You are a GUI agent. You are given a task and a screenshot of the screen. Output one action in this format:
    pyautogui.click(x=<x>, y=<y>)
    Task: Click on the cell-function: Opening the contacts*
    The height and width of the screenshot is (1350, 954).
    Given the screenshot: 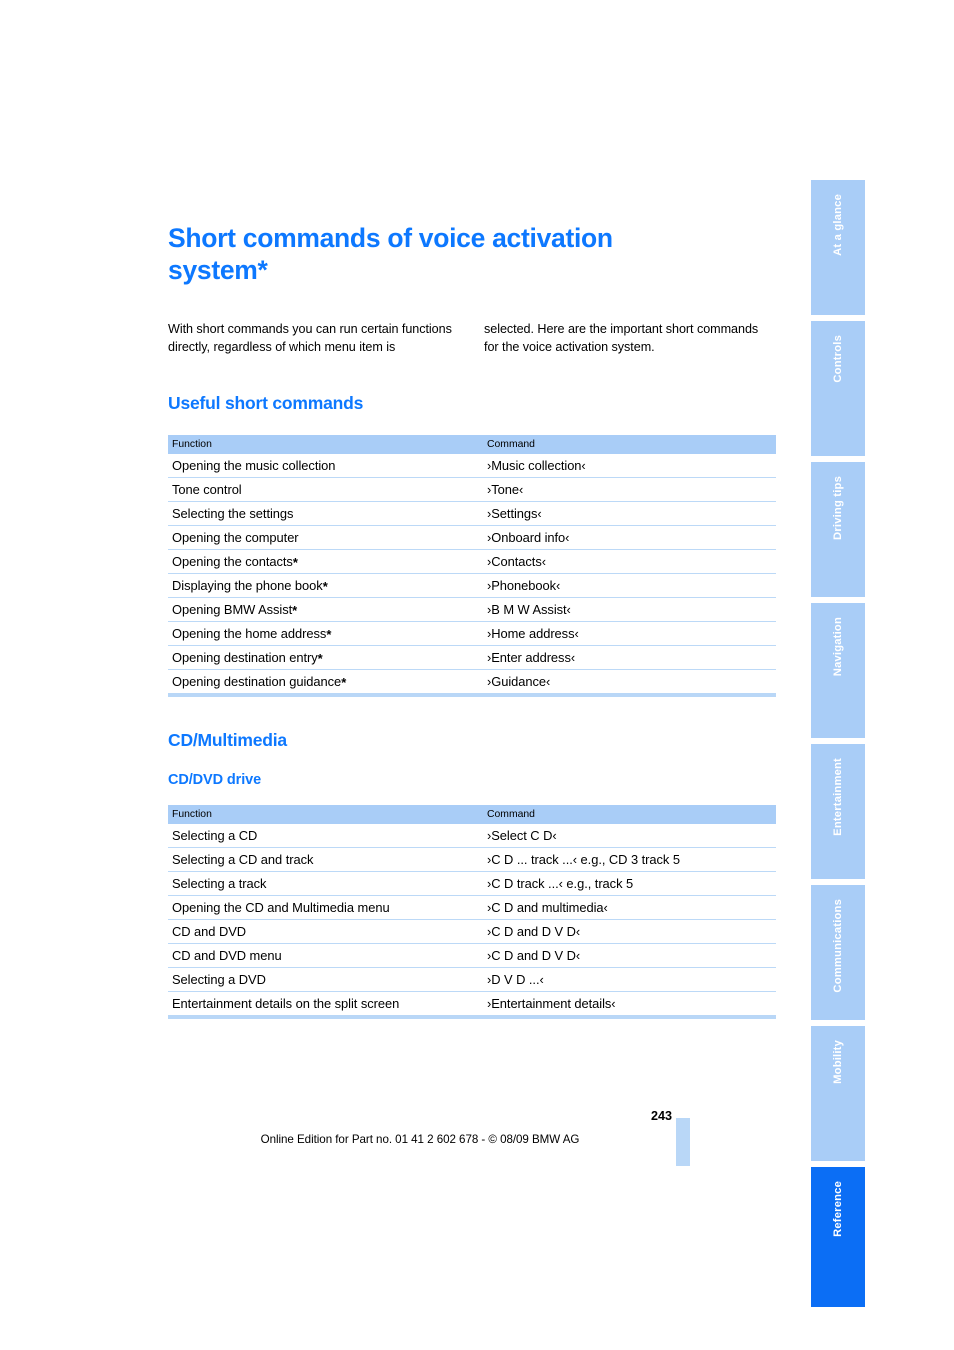 What is the action you would take?
    pyautogui.click(x=325, y=561)
    